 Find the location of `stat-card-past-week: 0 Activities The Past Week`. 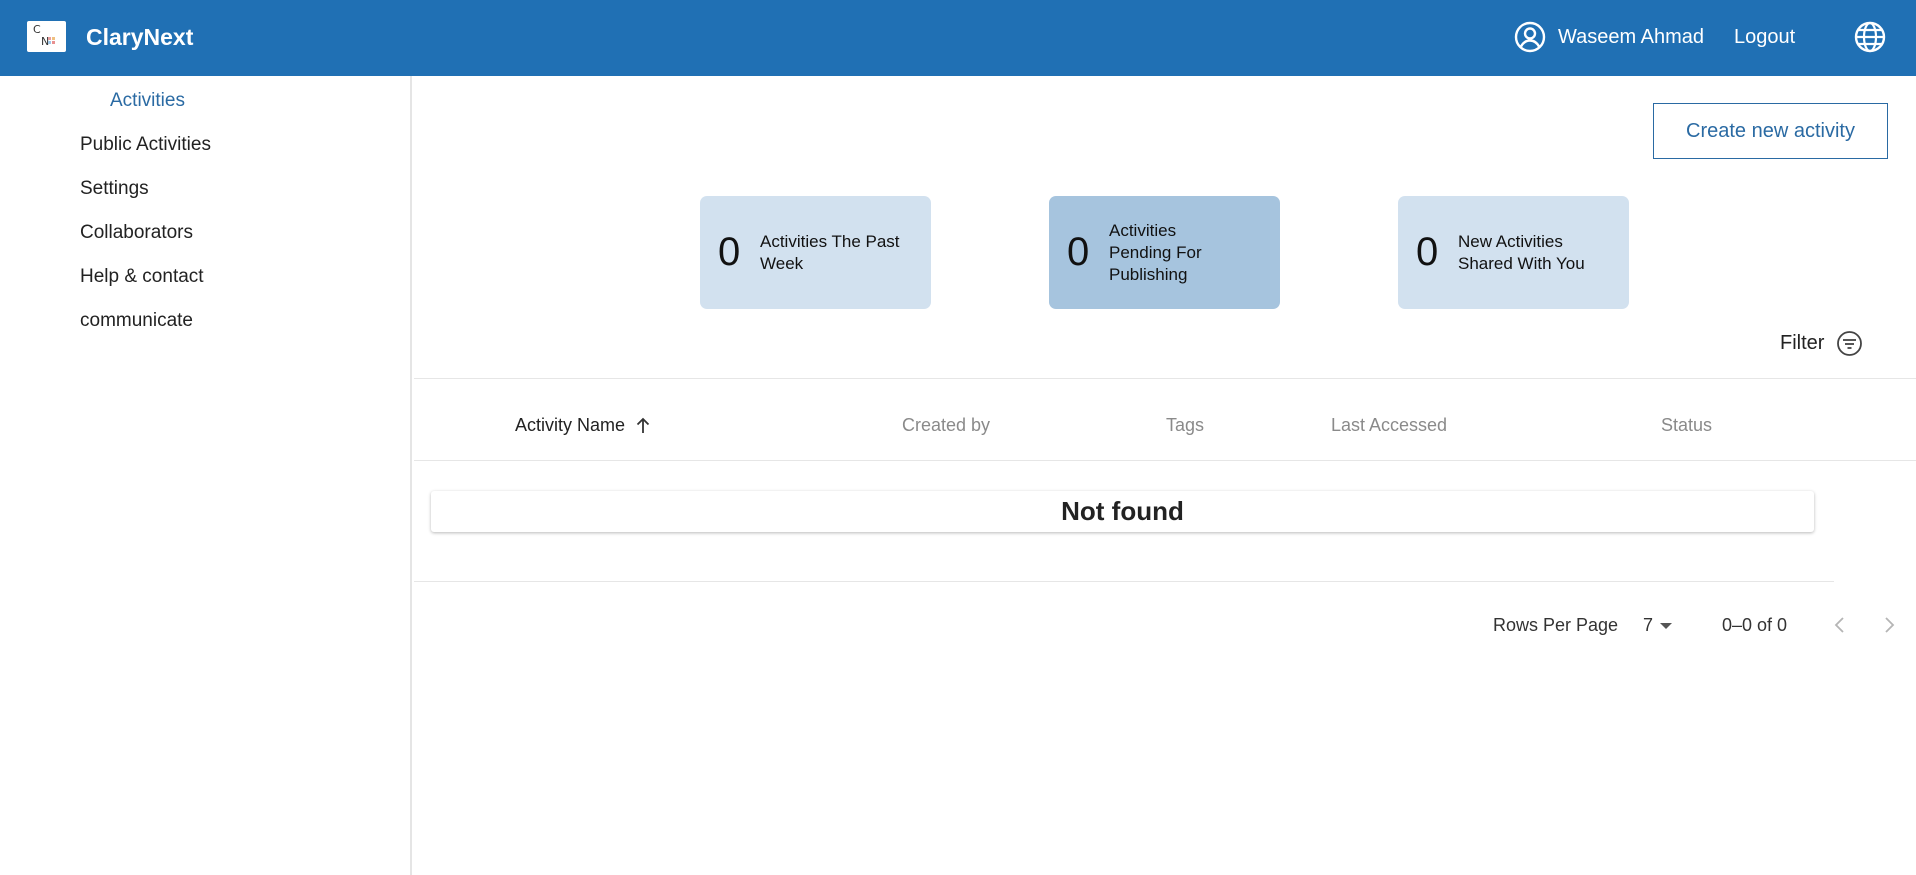

stat-card-past-week: 0 Activities The Past Week is located at coordinates (815, 252).